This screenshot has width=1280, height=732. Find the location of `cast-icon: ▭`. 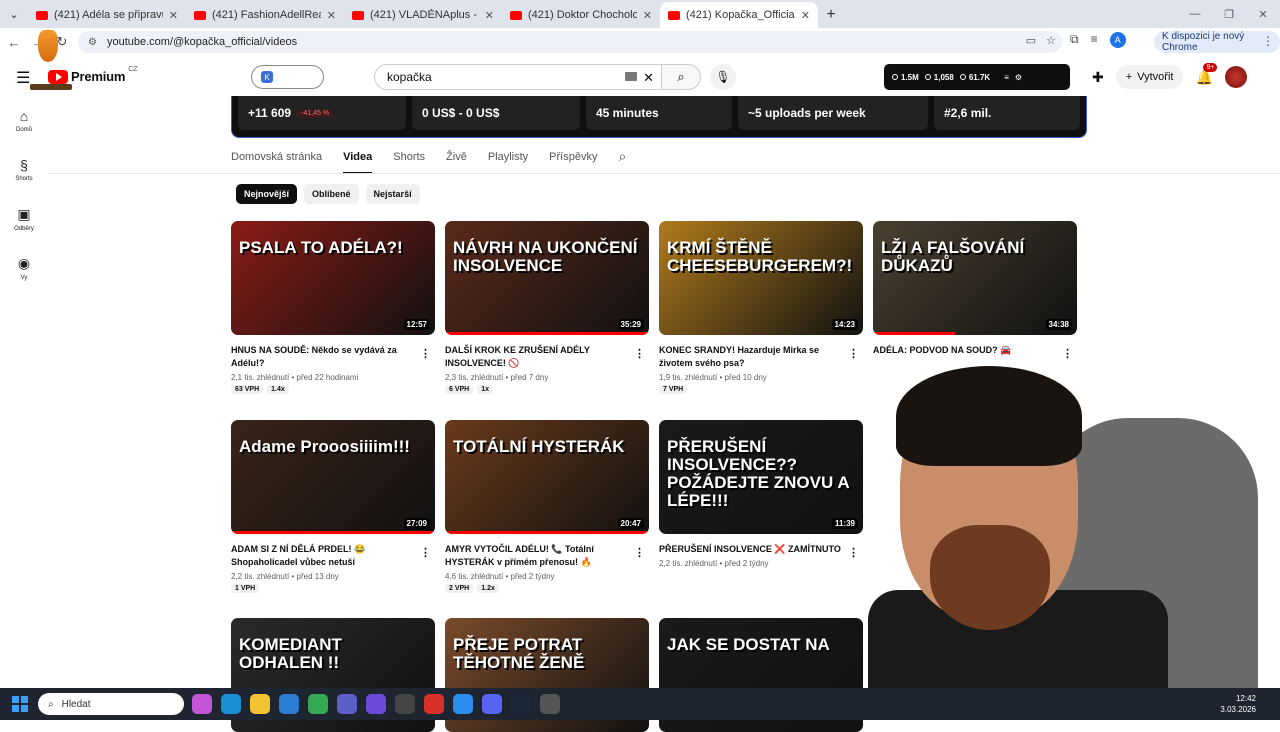

cast-icon: ▭ is located at coordinates (1031, 40).